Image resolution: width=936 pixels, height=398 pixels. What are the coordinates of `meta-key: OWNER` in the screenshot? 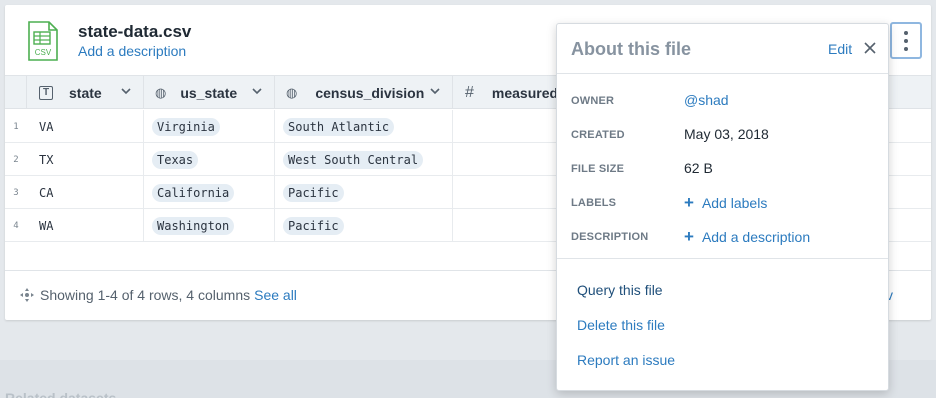 It's located at (593, 101).